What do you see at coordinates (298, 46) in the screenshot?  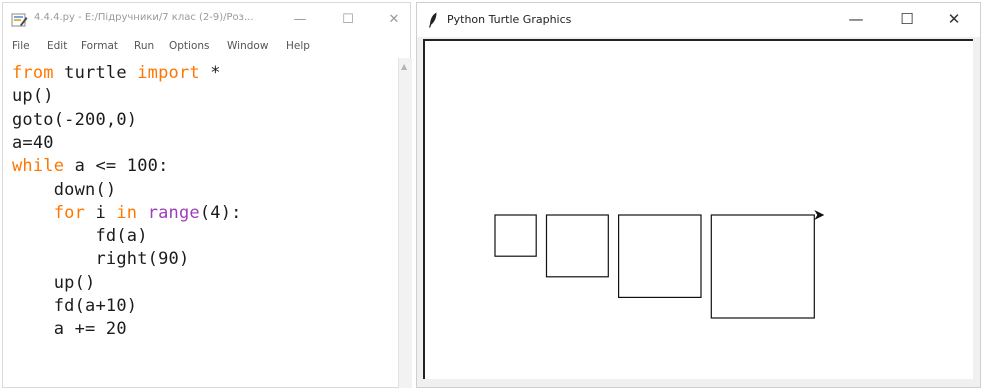 I see `menu-help: Help` at bounding box center [298, 46].